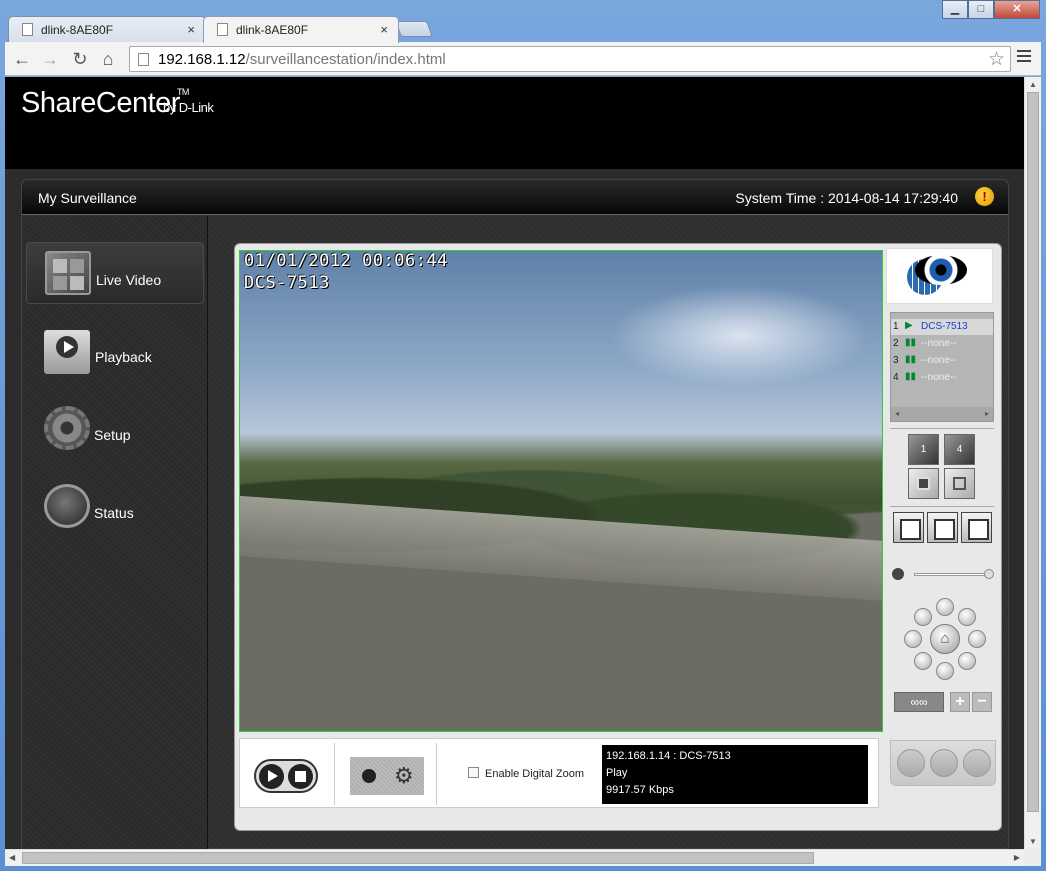 Image resolution: width=1046 pixels, height=871 pixels. Describe the element at coordinates (953, 574) in the screenshot. I see `volume-slider` at that location.